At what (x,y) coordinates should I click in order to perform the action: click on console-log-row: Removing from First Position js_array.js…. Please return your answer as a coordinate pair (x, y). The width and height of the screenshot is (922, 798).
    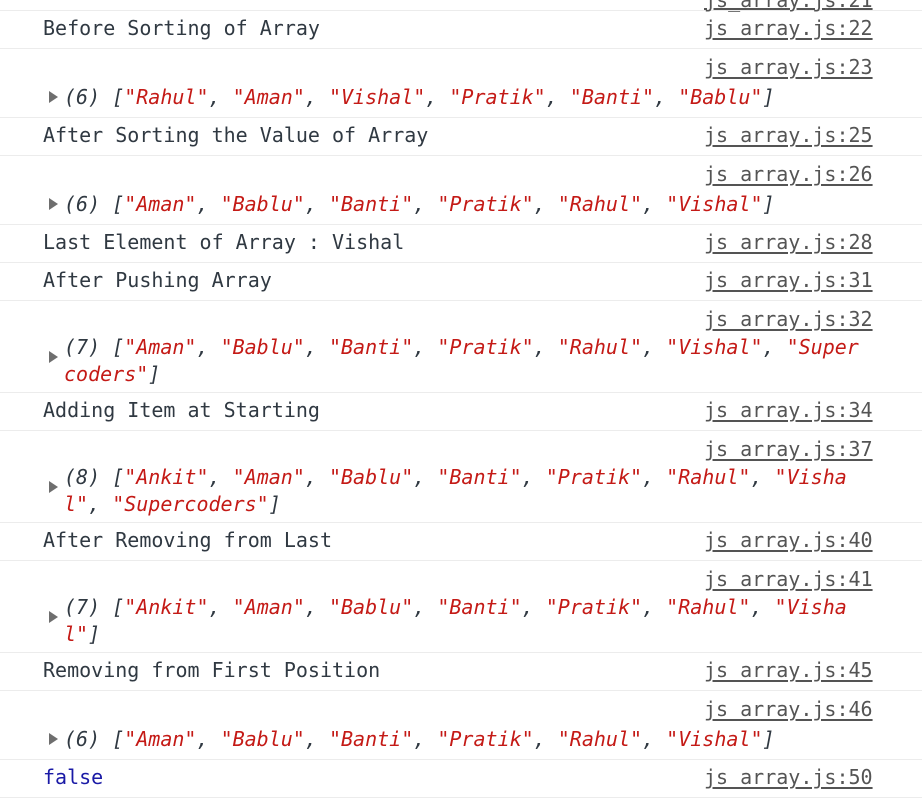
    Looking at the image, I should click on (461, 672).